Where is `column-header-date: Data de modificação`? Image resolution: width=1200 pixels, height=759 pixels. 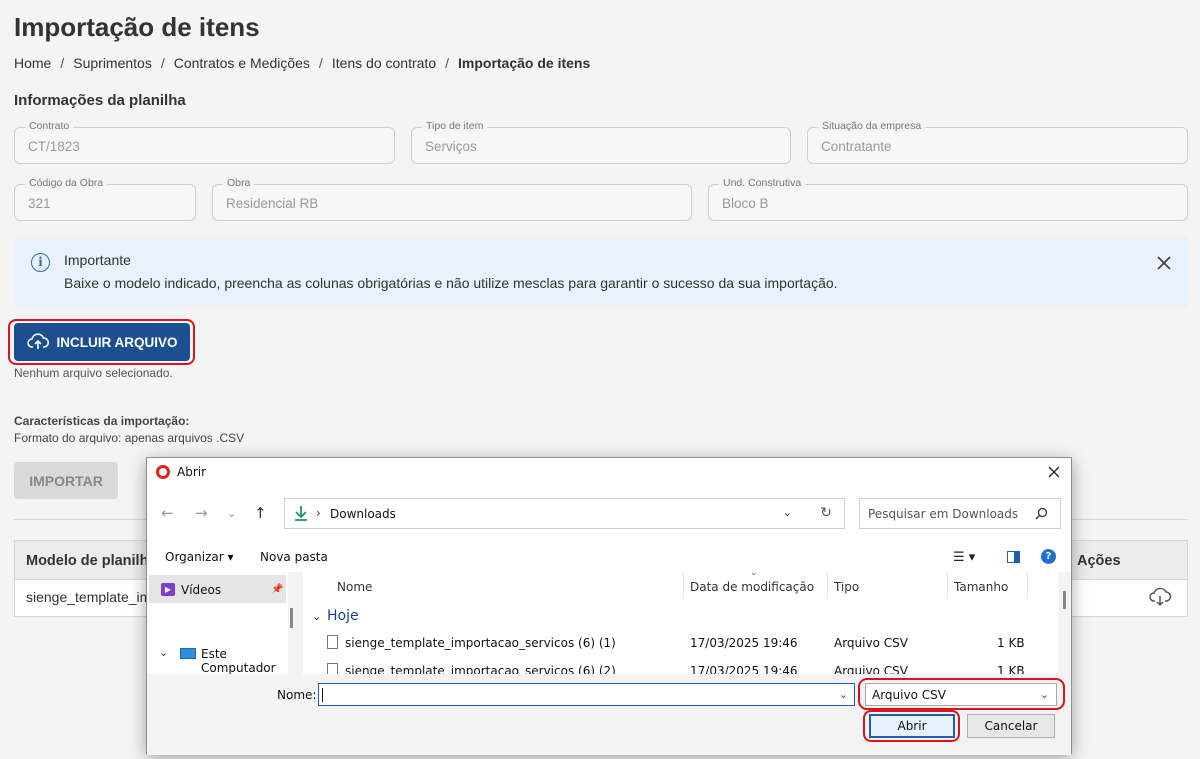 column-header-date: Data de modificação is located at coordinates (752, 587).